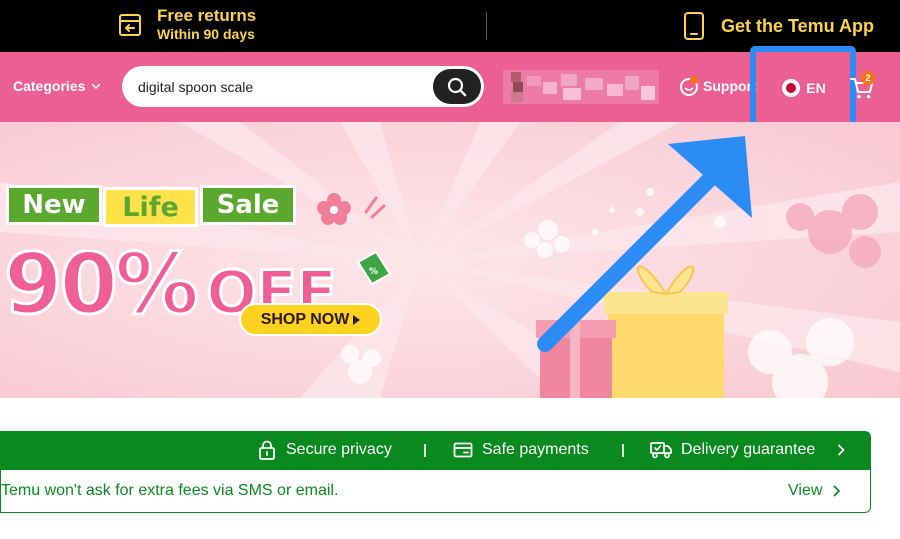  What do you see at coordinates (694, 26) in the screenshot?
I see `phone-icon` at bounding box center [694, 26].